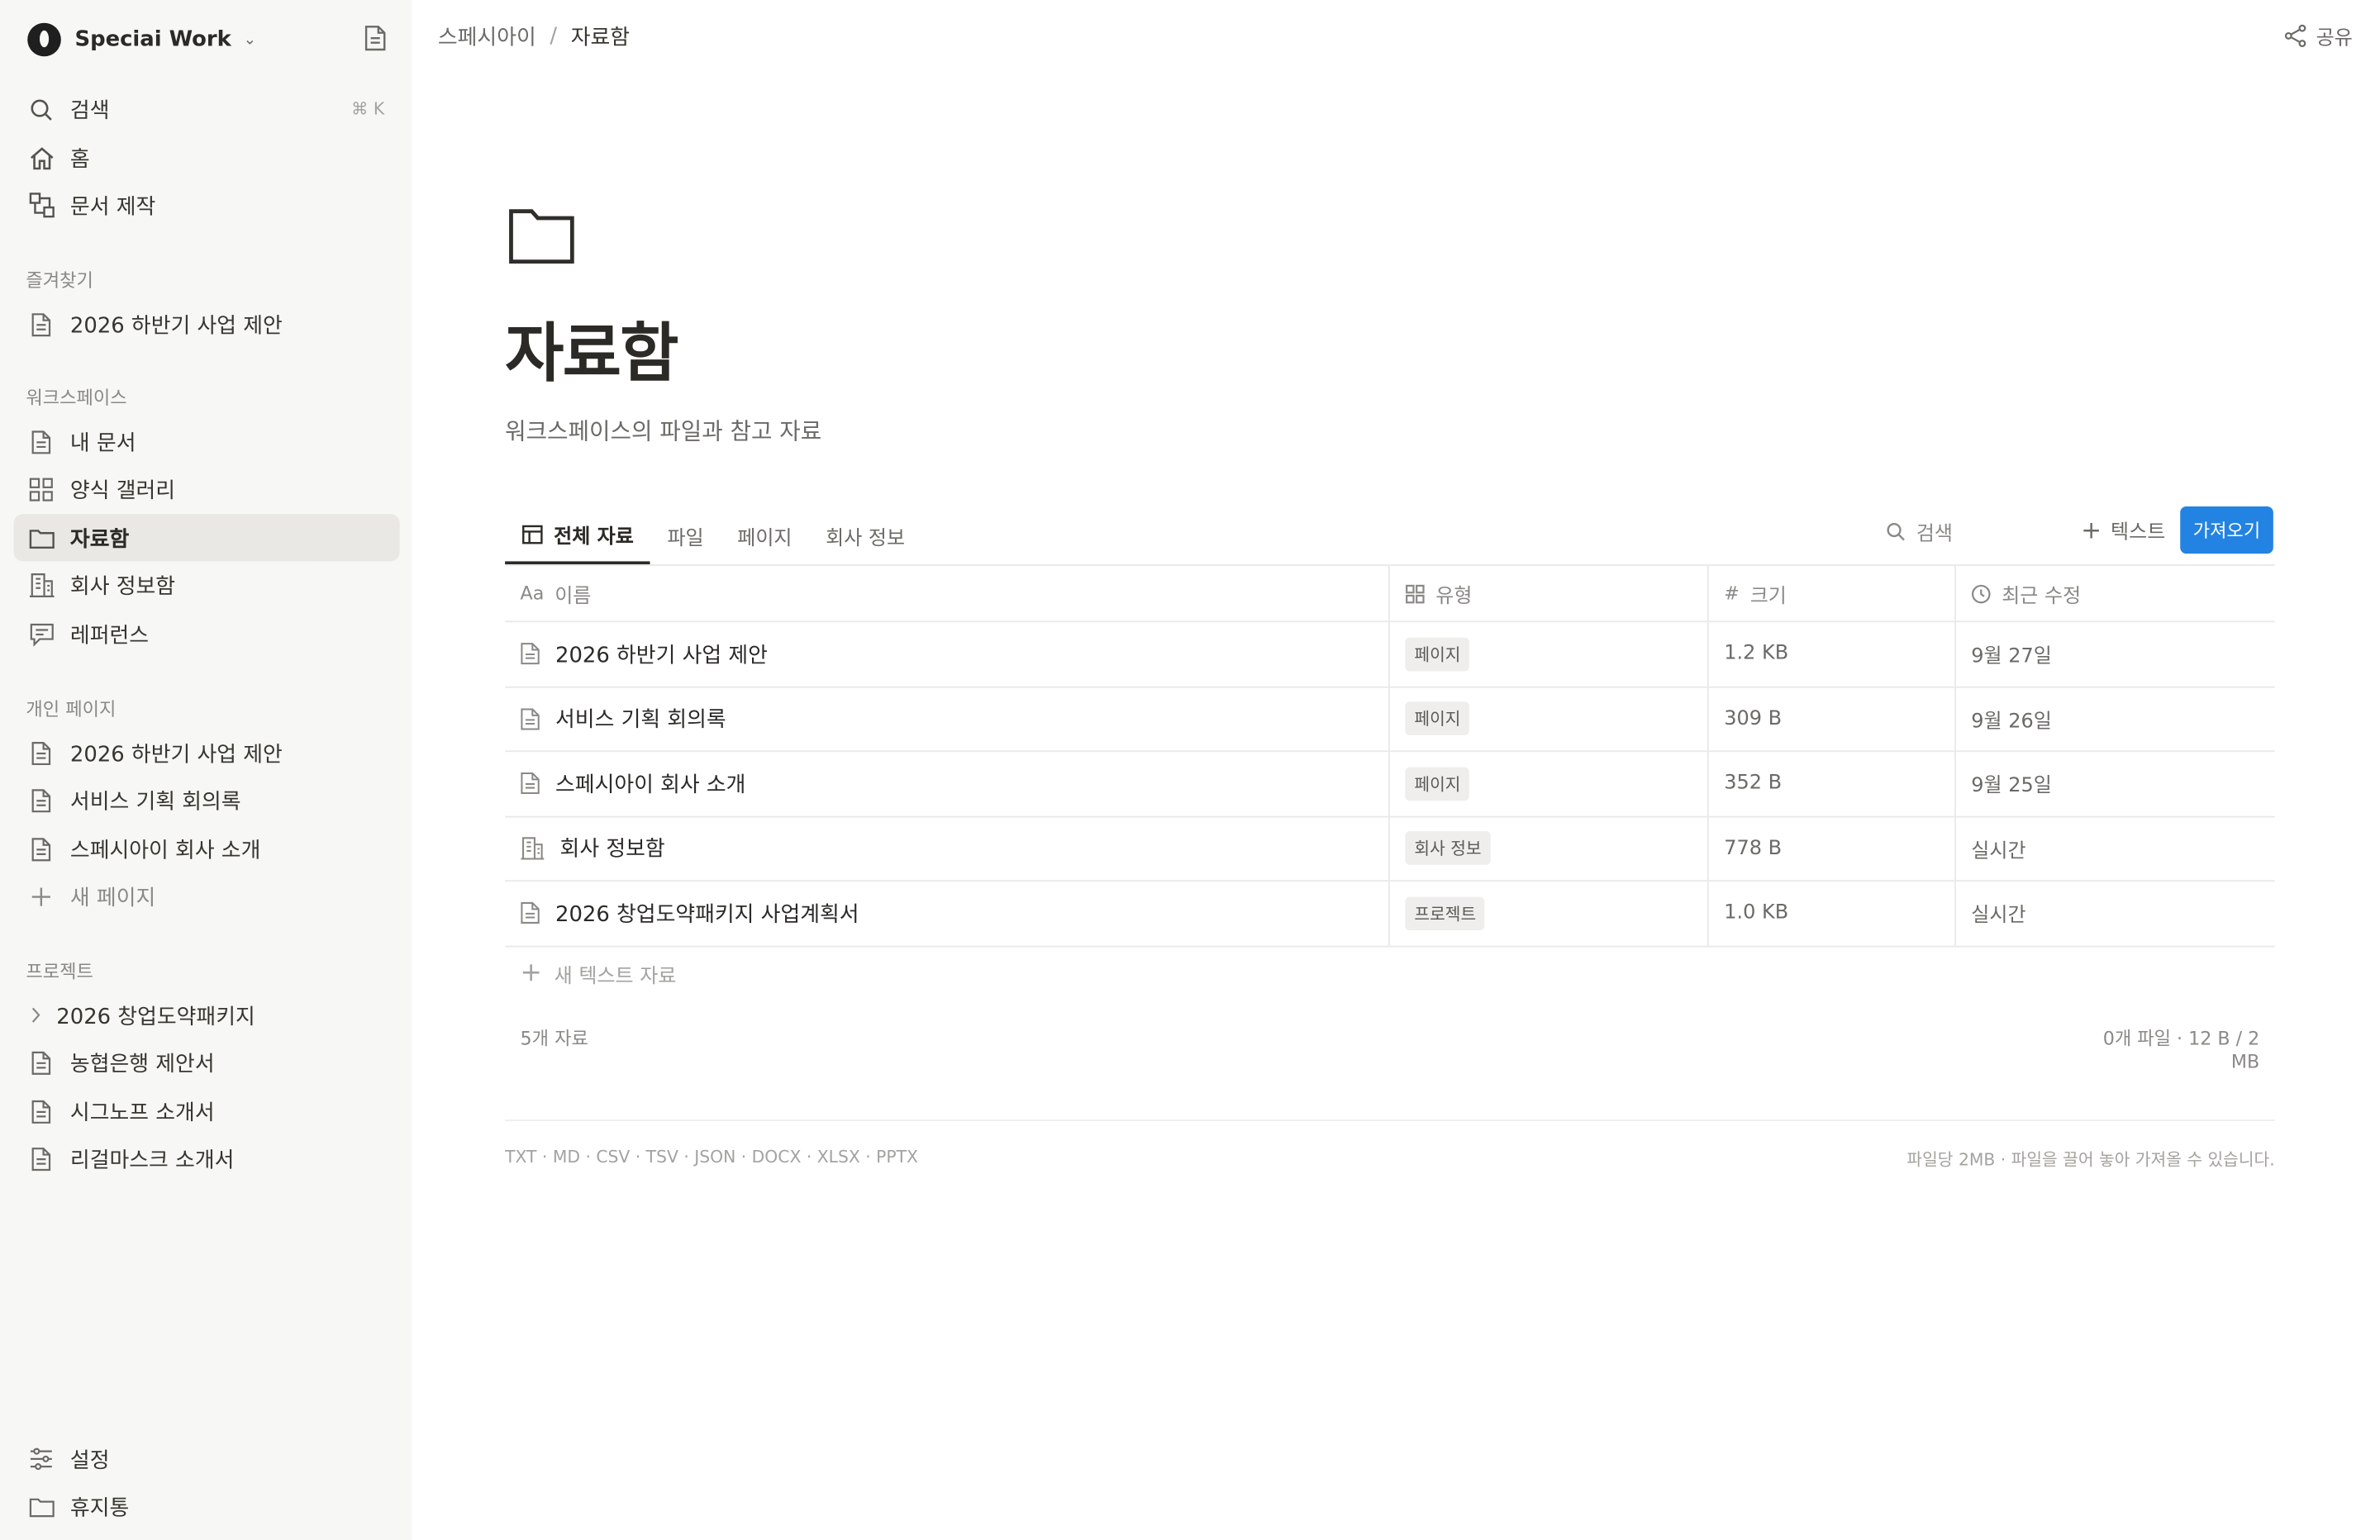 This screenshot has height=1540, width=2380. Describe the element at coordinates (1549, 848) in the screenshot. I see `cell-type: 회사 정보` at that location.